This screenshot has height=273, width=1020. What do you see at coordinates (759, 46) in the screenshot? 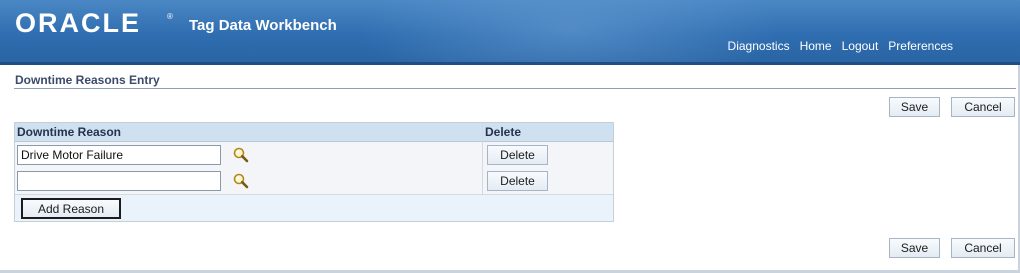
I see `diagnostics-link: Diagnostics` at bounding box center [759, 46].